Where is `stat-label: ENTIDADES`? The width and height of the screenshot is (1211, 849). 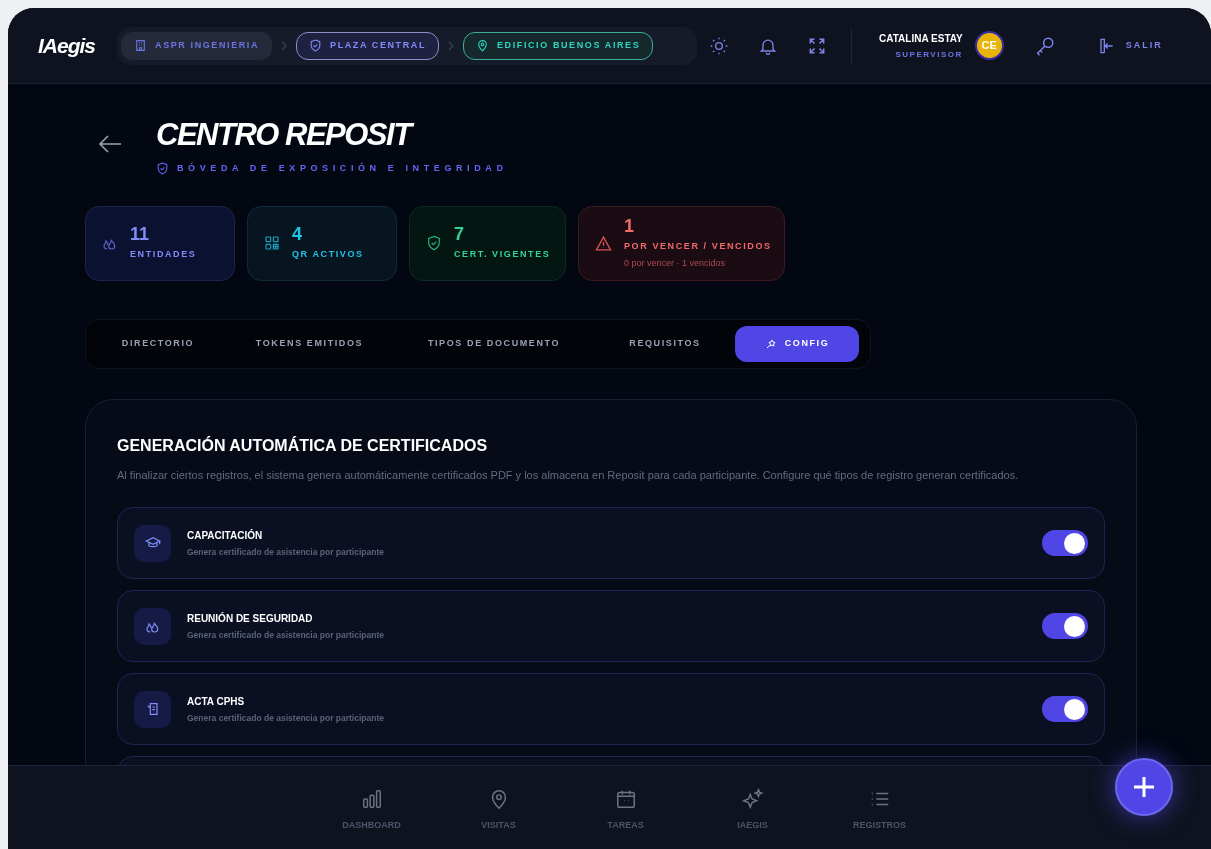 stat-label: ENTIDADES is located at coordinates (163, 255).